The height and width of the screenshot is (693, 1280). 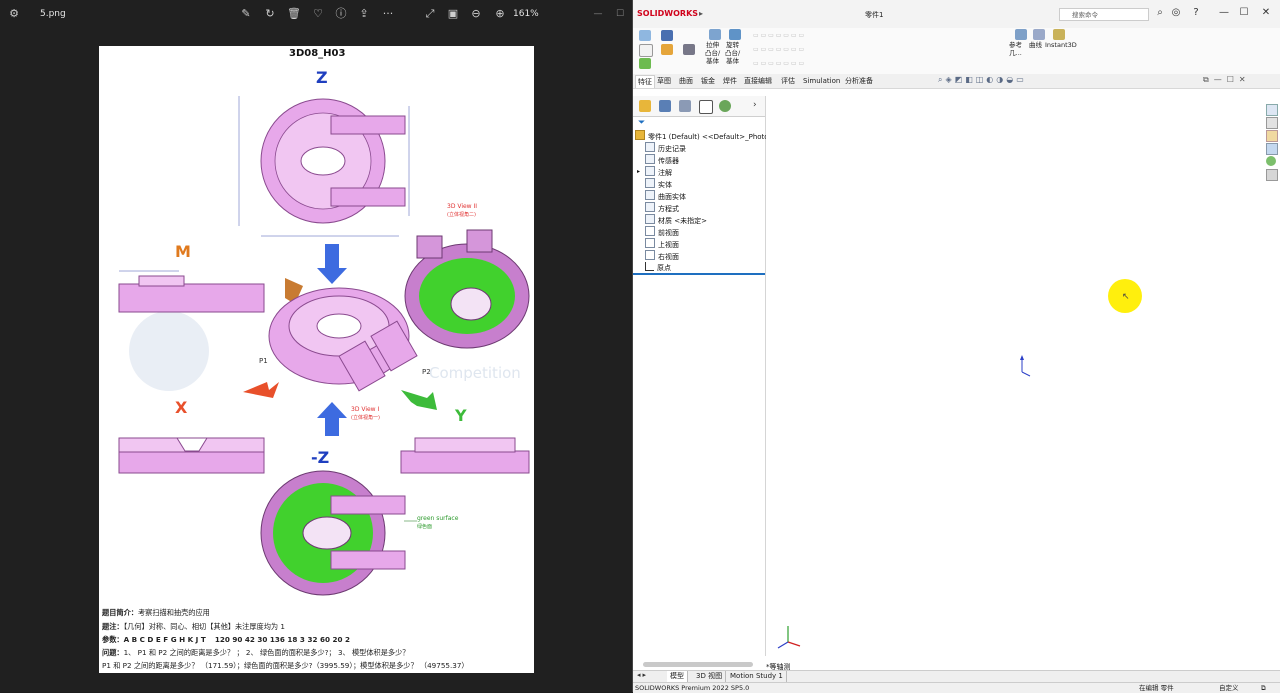 I want to click on tree-item-annotations: ▸ 注解, so click(x=654, y=172).